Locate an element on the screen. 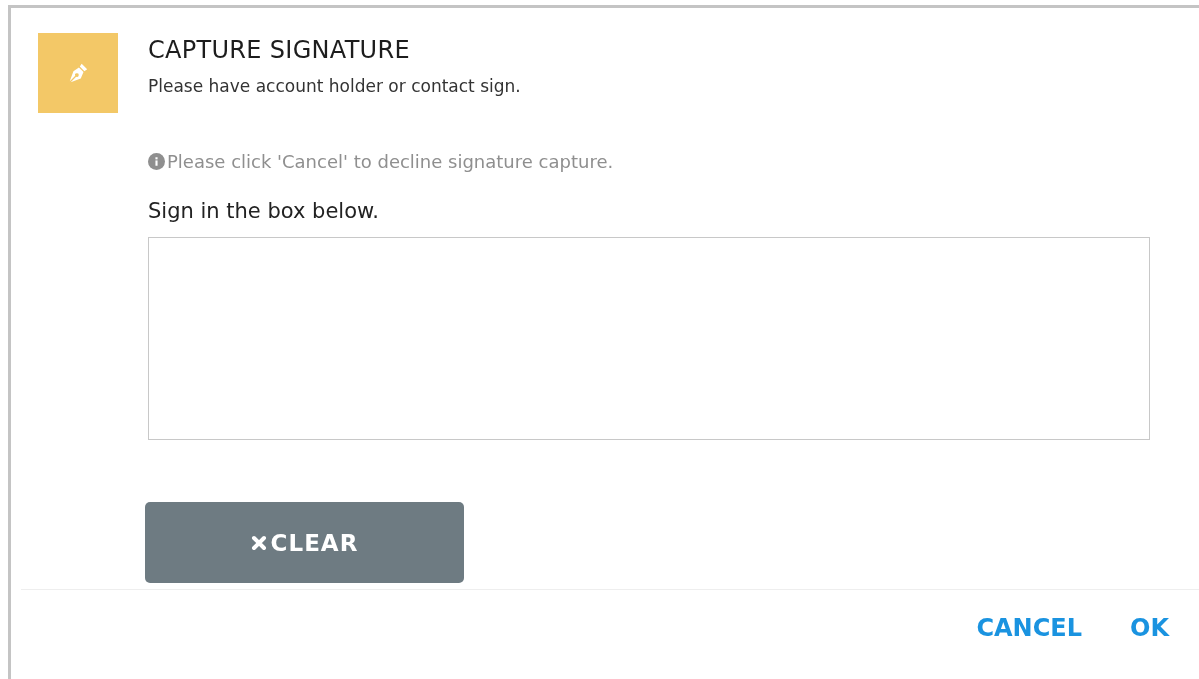 This screenshot has width=1199, height=679. dialog-subtitle: Please have account holder or contact sign. is located at coordinates (334, 86).